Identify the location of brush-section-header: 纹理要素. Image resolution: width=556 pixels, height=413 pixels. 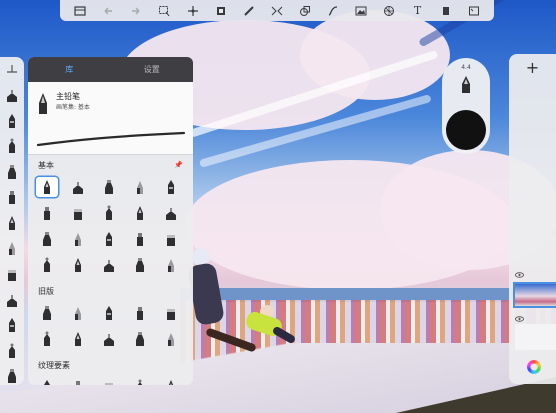
(110, 365).